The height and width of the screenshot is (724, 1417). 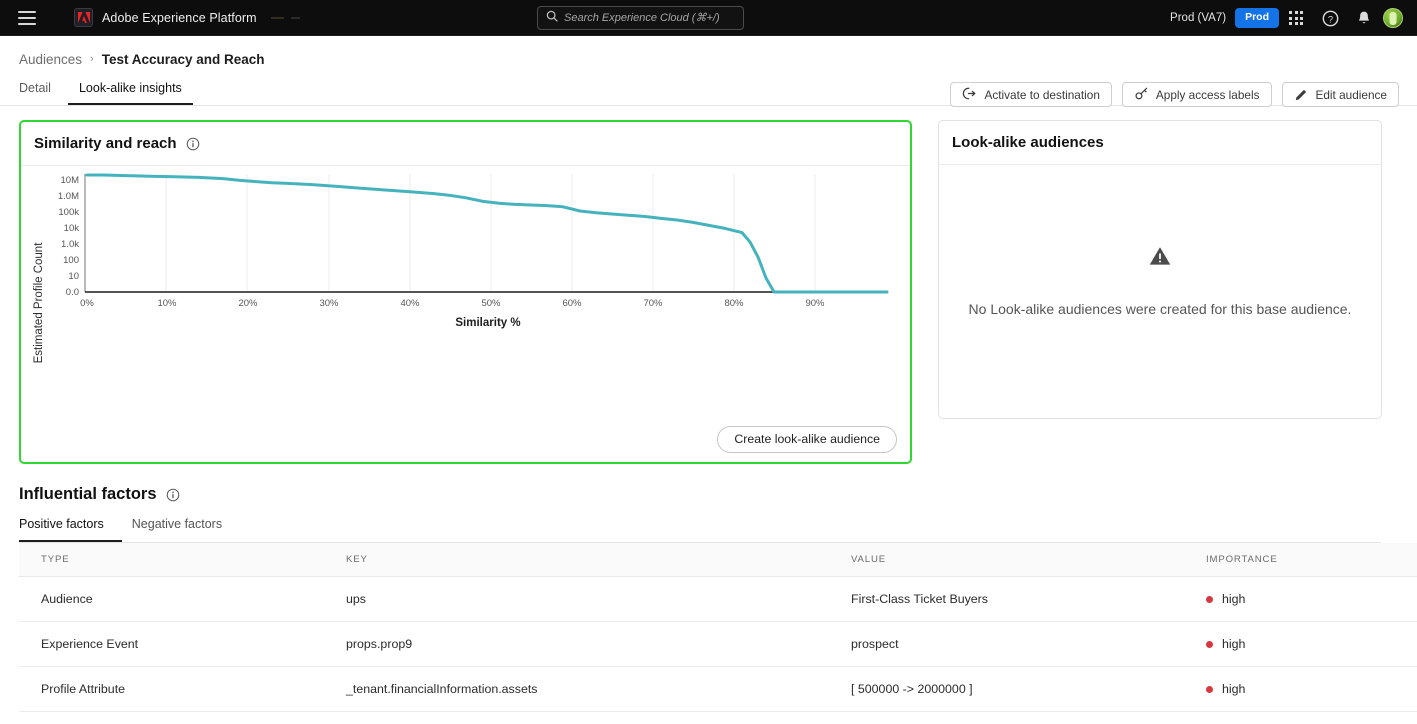 What do you see at coordinates (179, 17) in the screenshot?
I see `brand-title: Adobe Experience Platform` at bounding box center [179, 17].